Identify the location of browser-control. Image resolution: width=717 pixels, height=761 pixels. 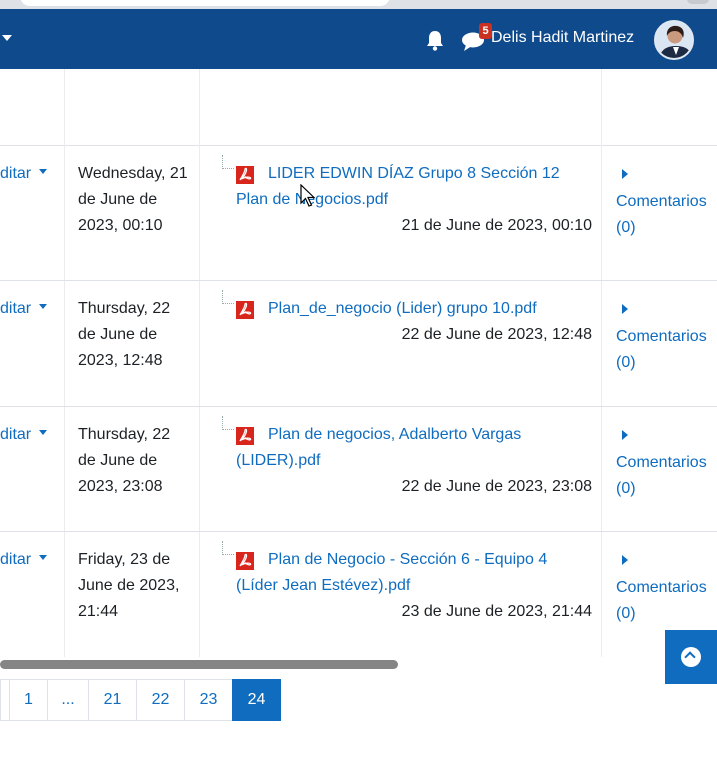
(698, 2).